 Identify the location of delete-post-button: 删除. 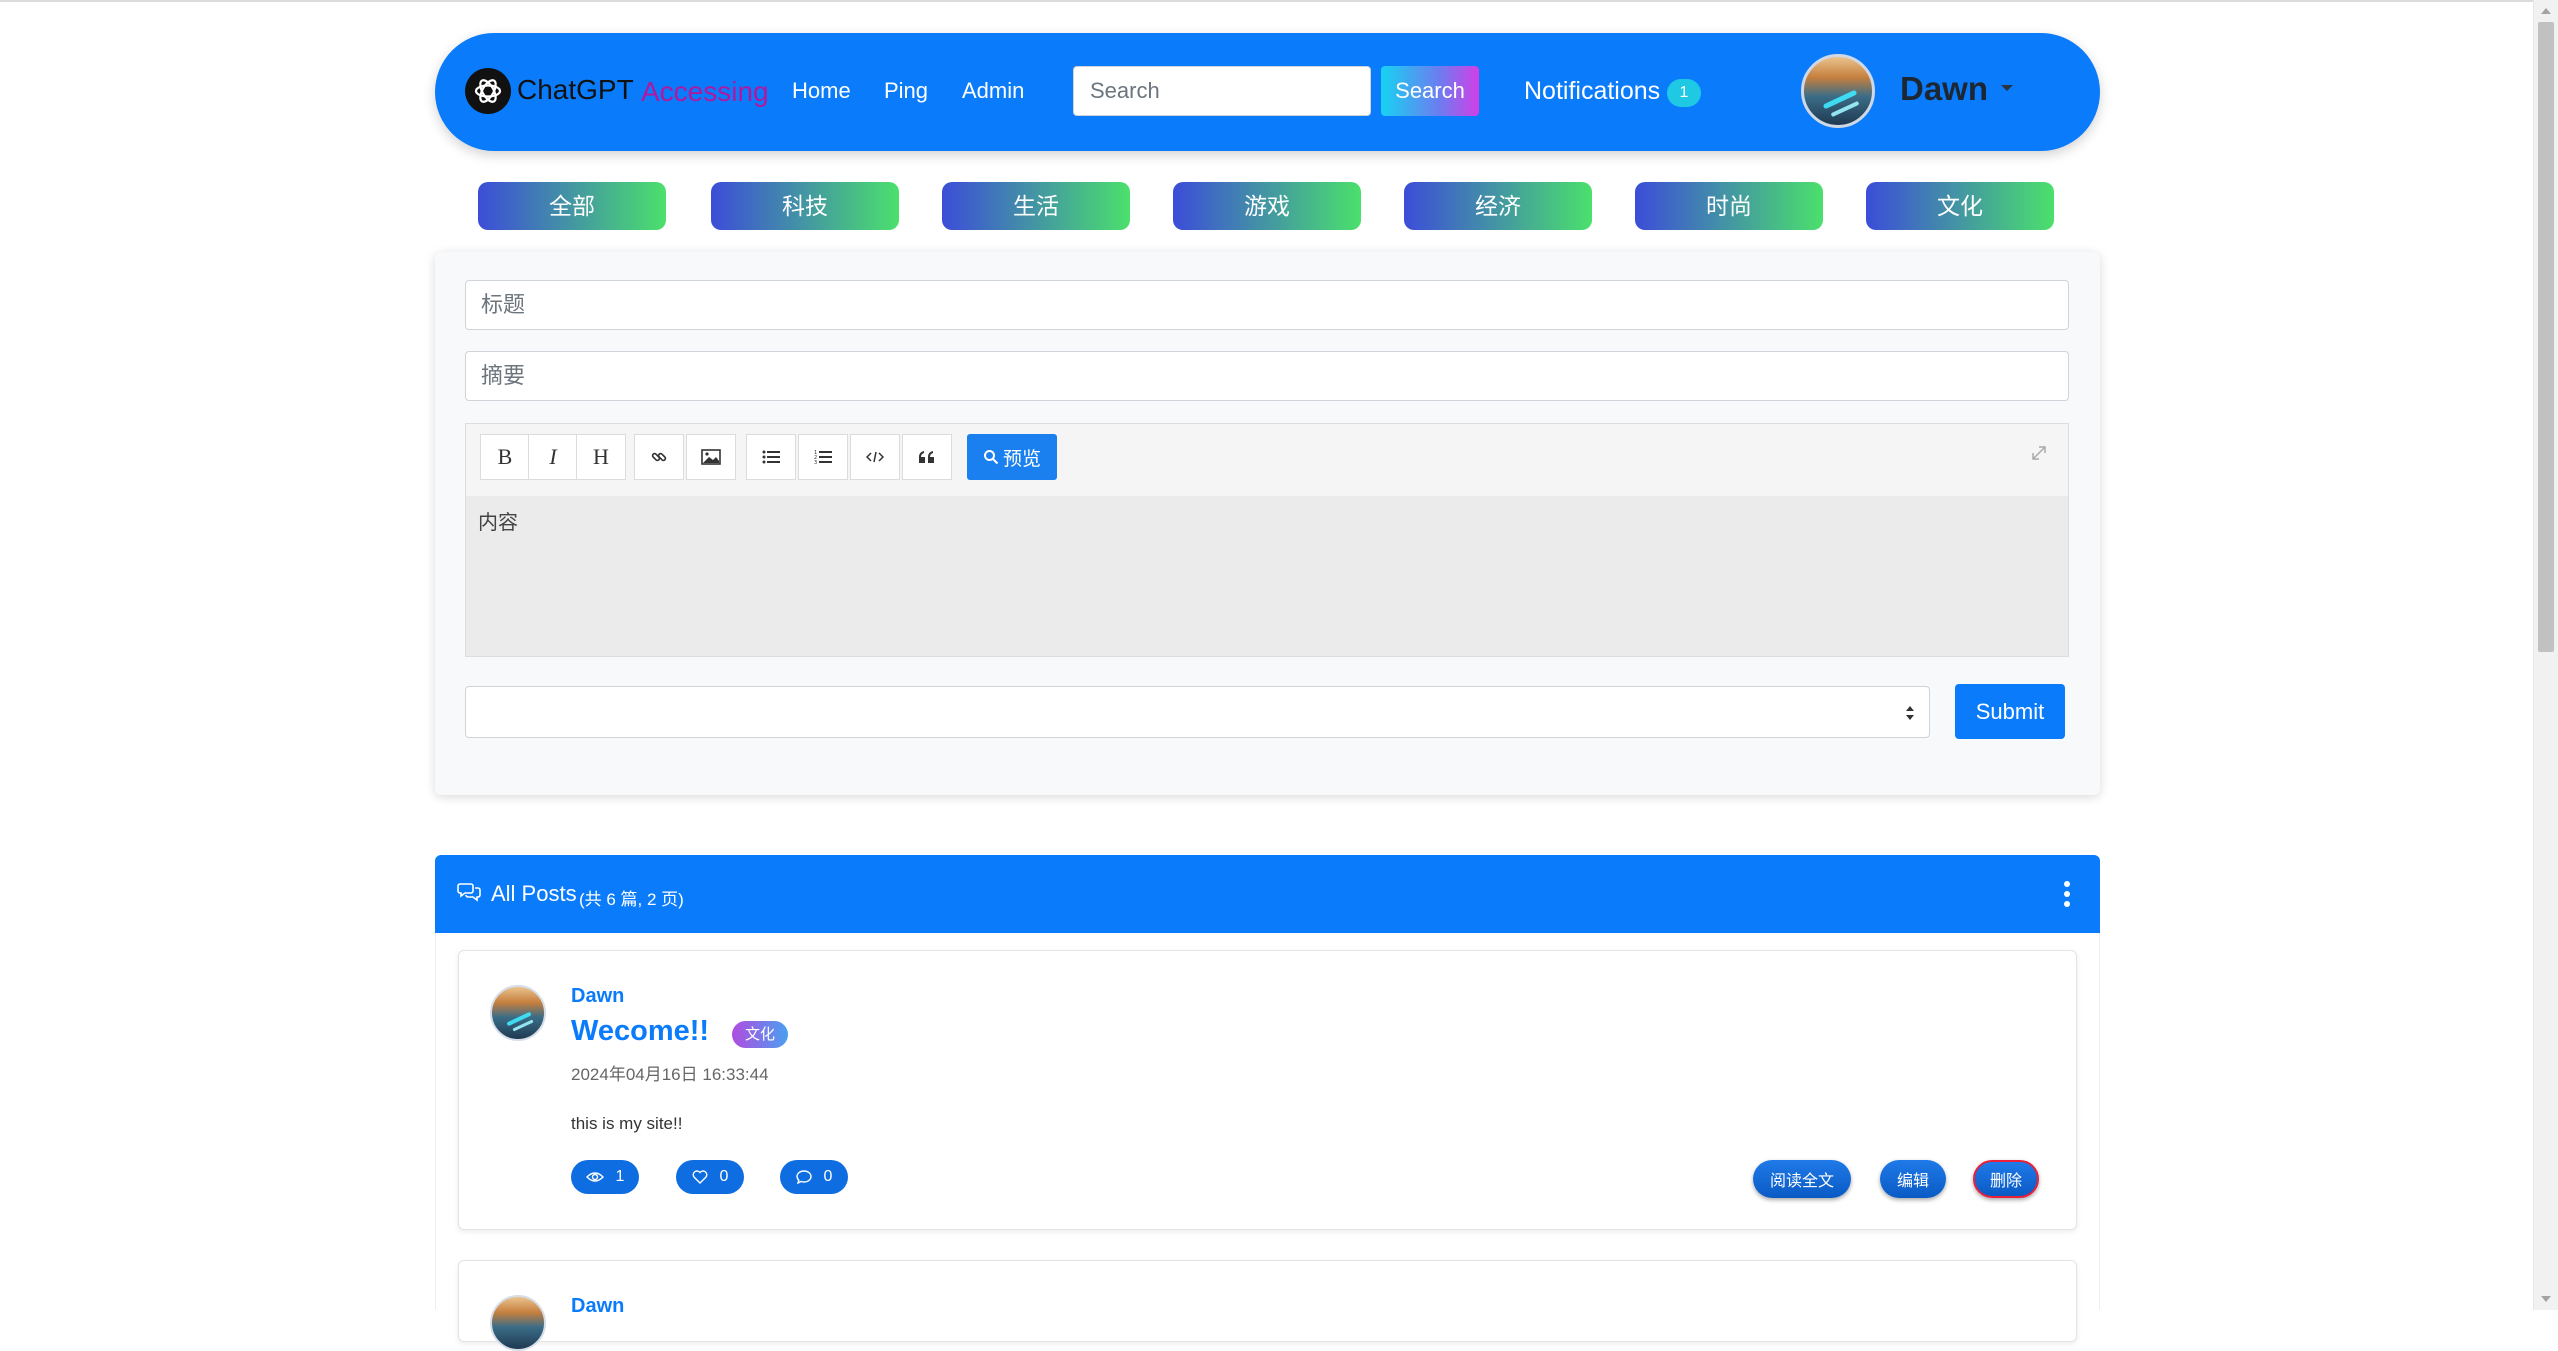
(2006, 1179).